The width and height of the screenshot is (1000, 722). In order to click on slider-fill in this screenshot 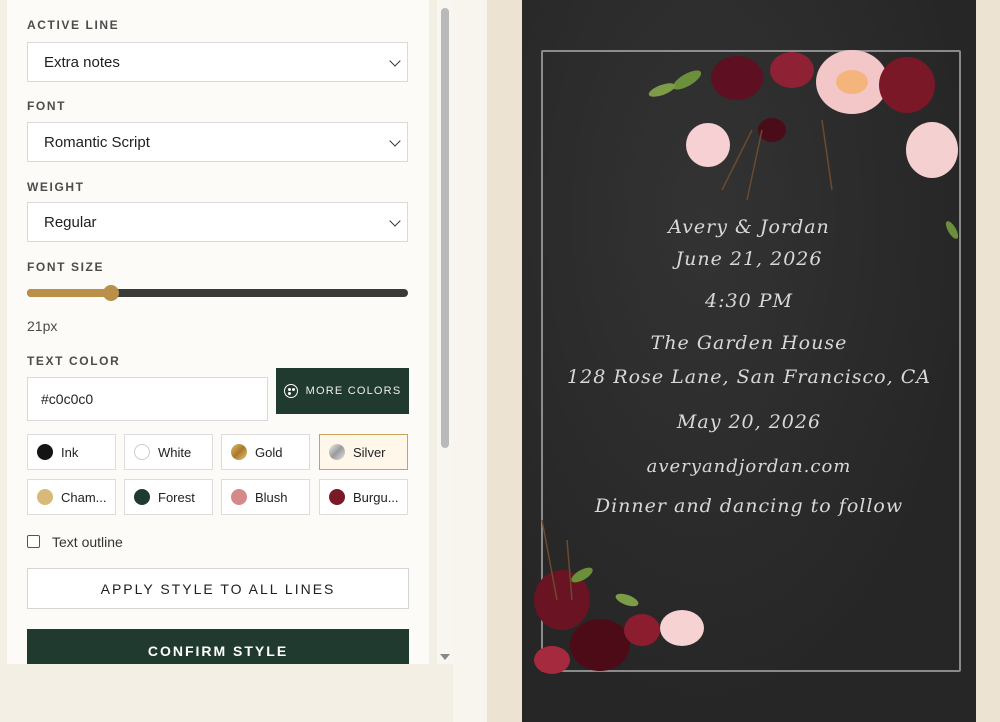, I will do `click(69, 293)`.